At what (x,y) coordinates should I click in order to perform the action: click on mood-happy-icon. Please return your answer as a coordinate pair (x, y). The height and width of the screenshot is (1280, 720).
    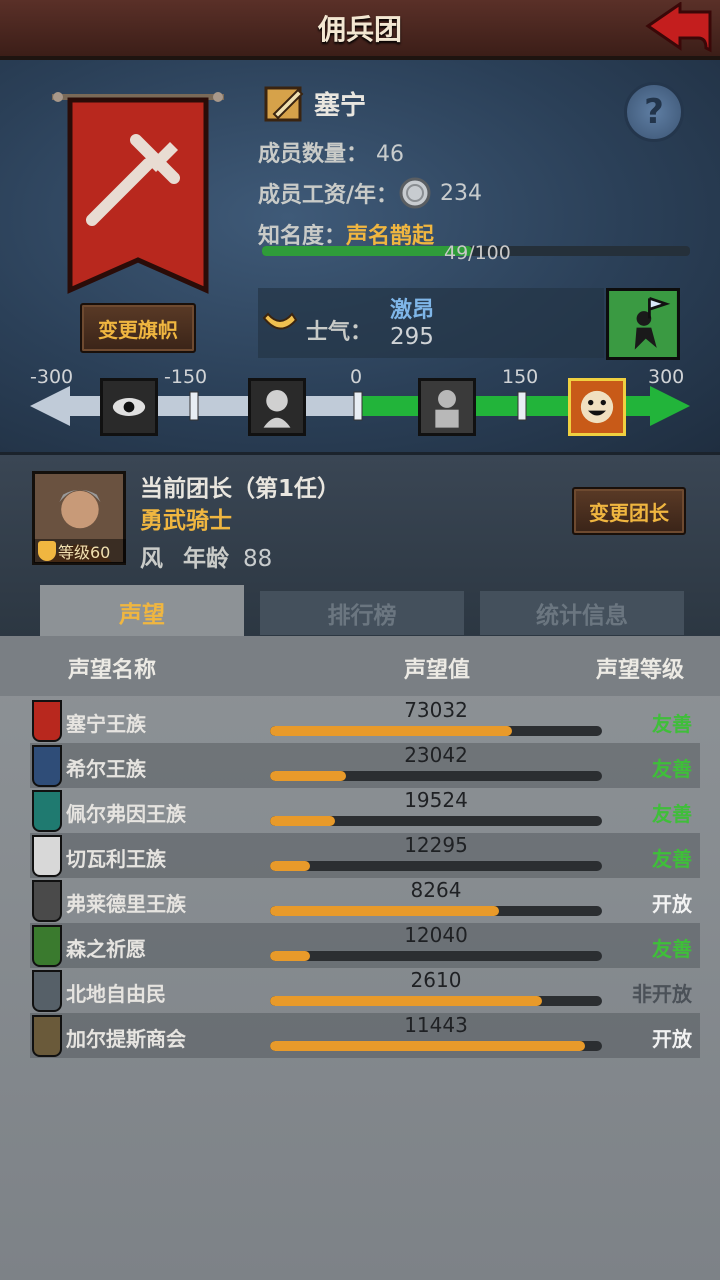
    Looking at the image, I should click on (597, 407).